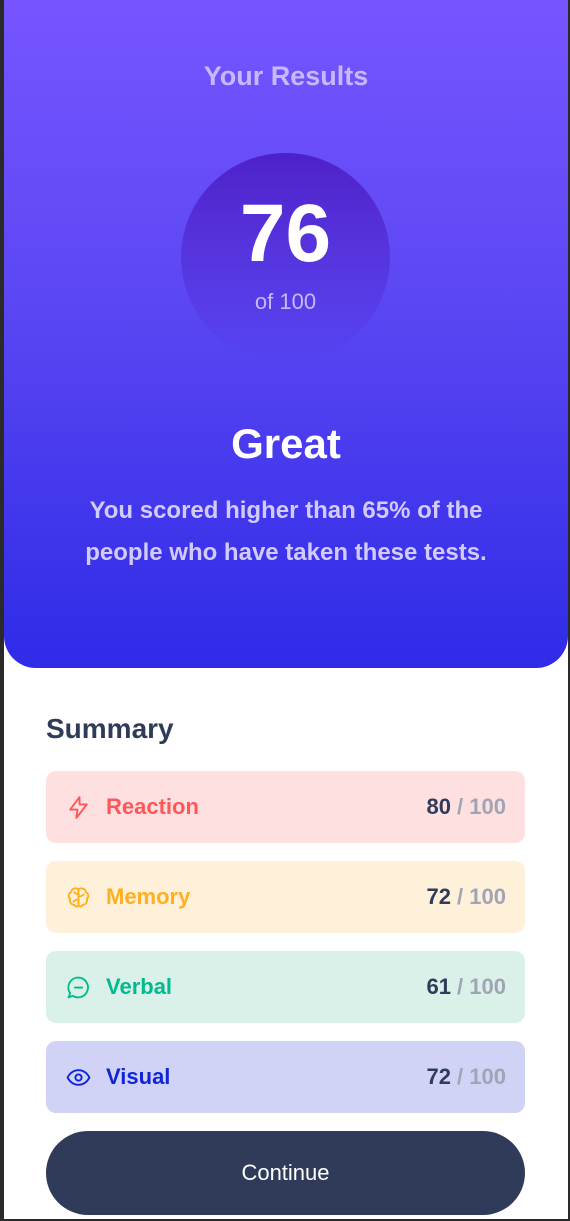  Describe the element at coordinates (285, 301) in the screenshot. I see `score-max: of 100` at that location.